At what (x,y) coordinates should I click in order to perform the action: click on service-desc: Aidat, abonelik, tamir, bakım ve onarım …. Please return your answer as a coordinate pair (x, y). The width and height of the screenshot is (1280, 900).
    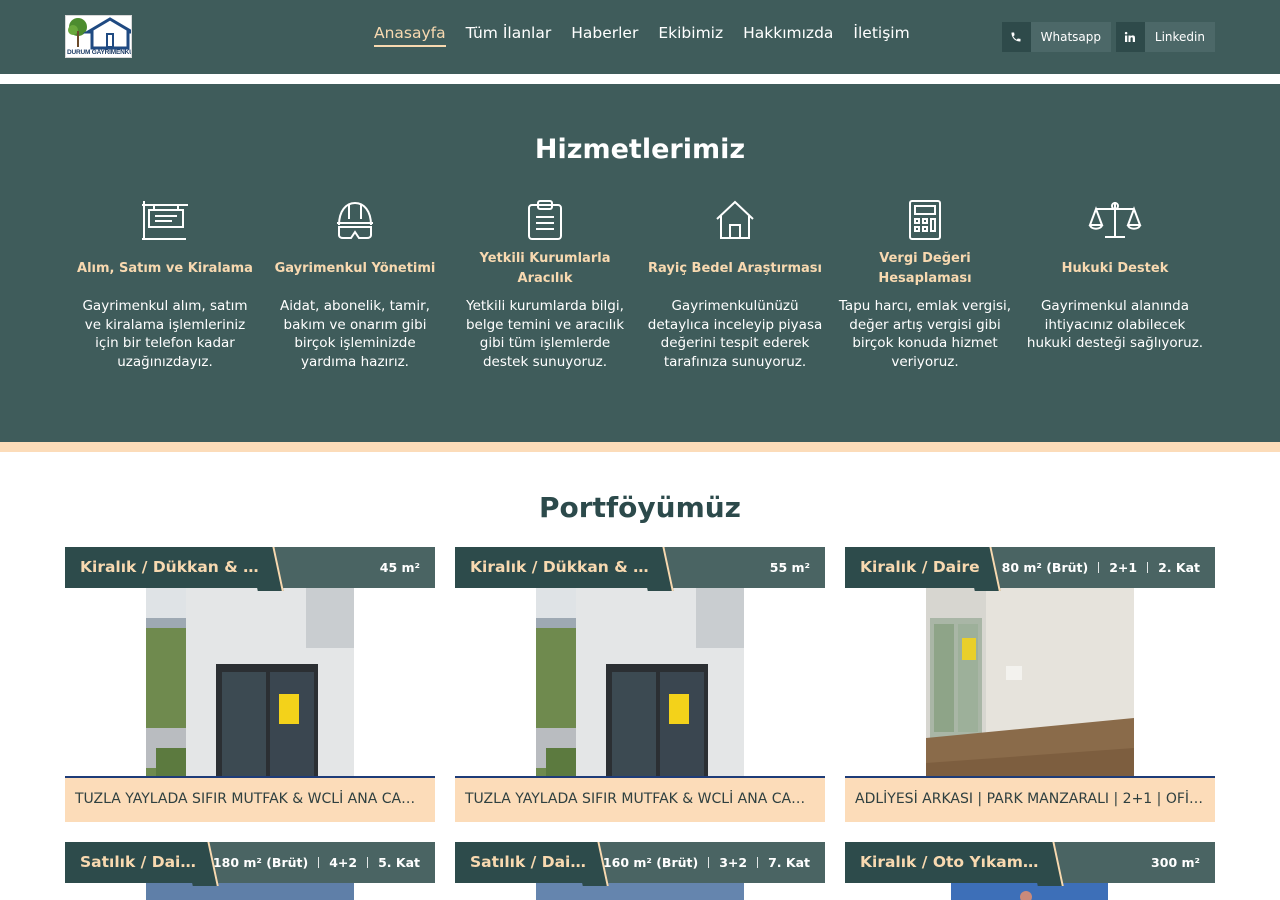
    Looking at the image, I should click on (355, 334).